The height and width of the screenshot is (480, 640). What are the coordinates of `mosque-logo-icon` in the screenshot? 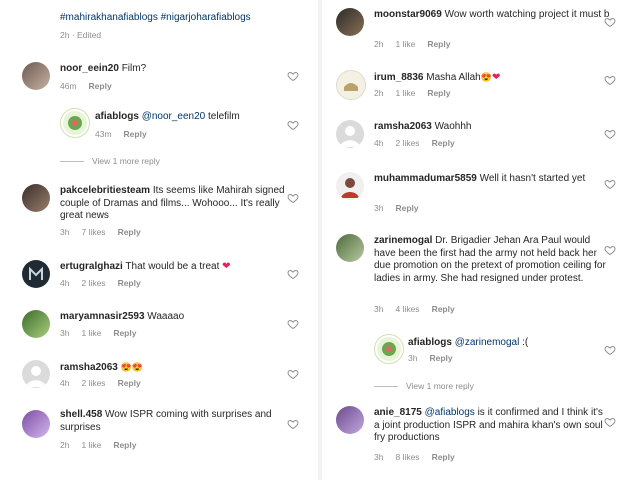 It's located at (351, 87).